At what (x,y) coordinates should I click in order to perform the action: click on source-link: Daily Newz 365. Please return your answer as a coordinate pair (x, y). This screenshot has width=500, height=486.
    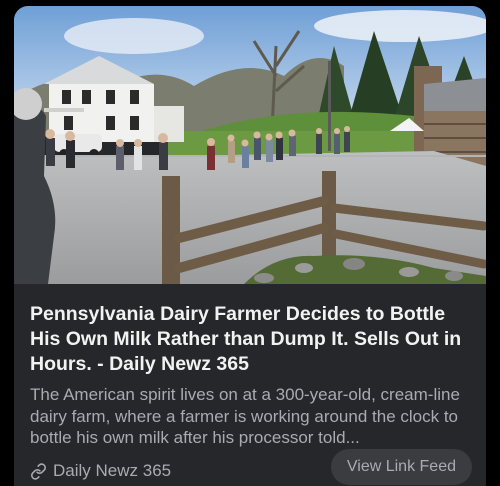
    Looking at the image, I should click on (100, 471).